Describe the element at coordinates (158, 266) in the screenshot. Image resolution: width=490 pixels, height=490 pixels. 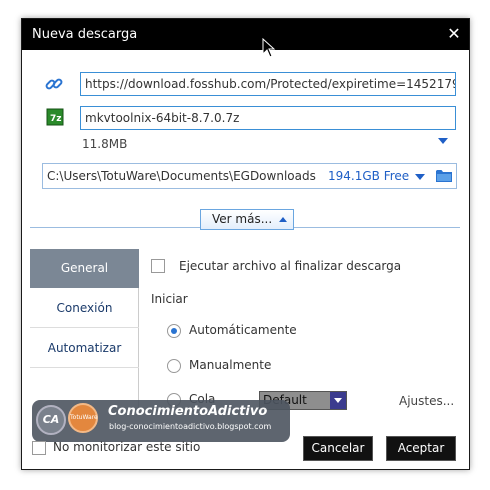
I see `run-on-finish-checkbox` at that location.